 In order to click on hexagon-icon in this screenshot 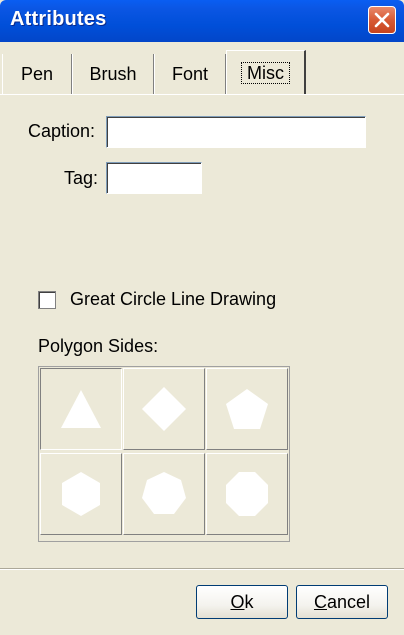, I will do `click(81, 494)`.